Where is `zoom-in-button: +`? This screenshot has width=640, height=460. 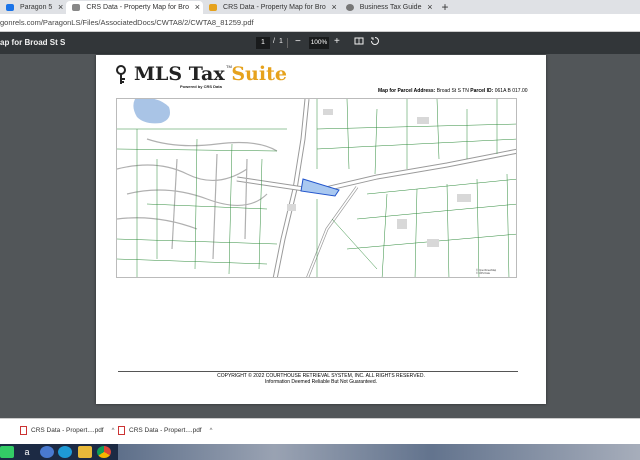 zoom-in-button: + is located at coordinates (337, 42).